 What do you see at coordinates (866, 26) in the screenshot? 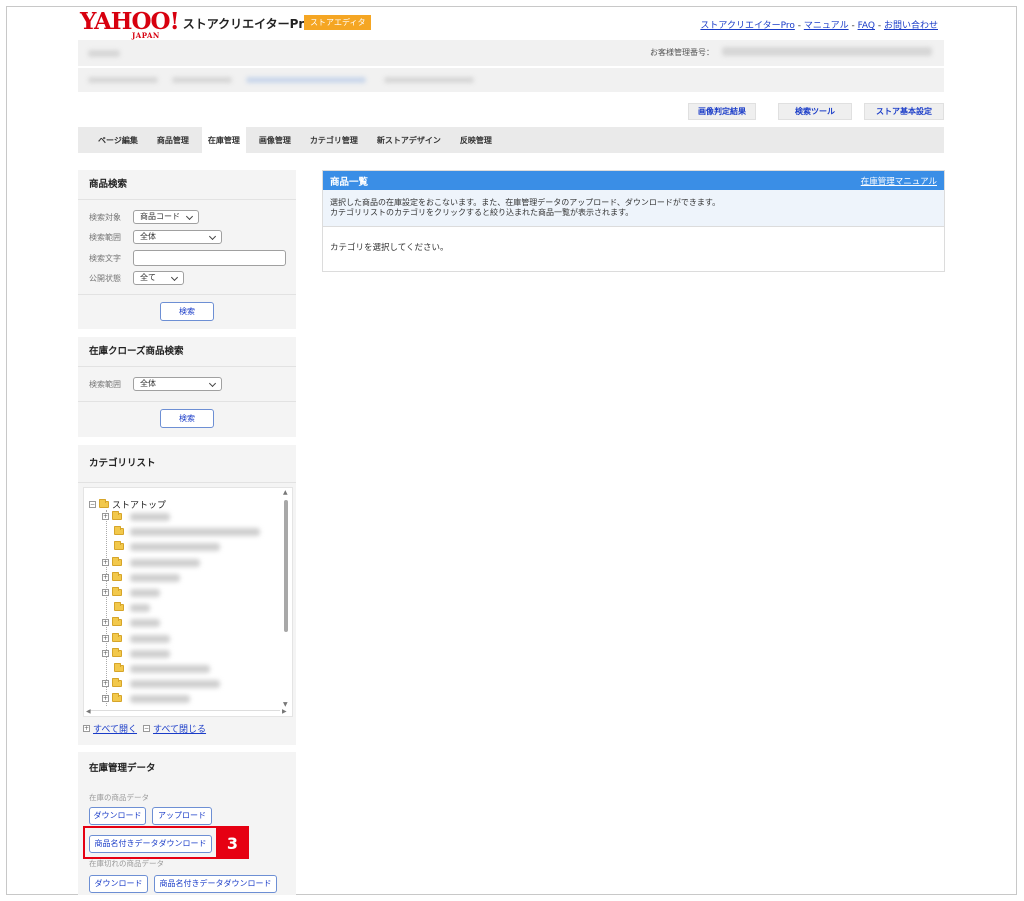
I see `link-faq: FAQ` at bounding box center [866, 26].